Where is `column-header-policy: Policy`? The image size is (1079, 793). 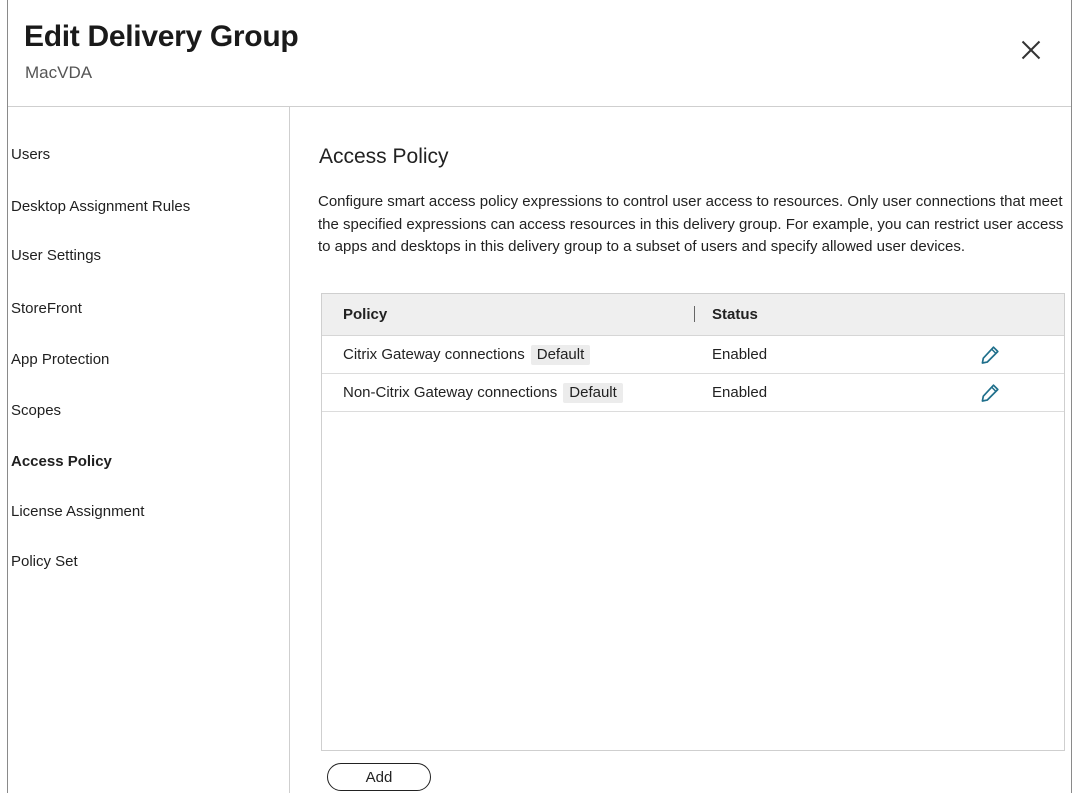 column-header-policy: Policy is located at coordinates (365, 314).